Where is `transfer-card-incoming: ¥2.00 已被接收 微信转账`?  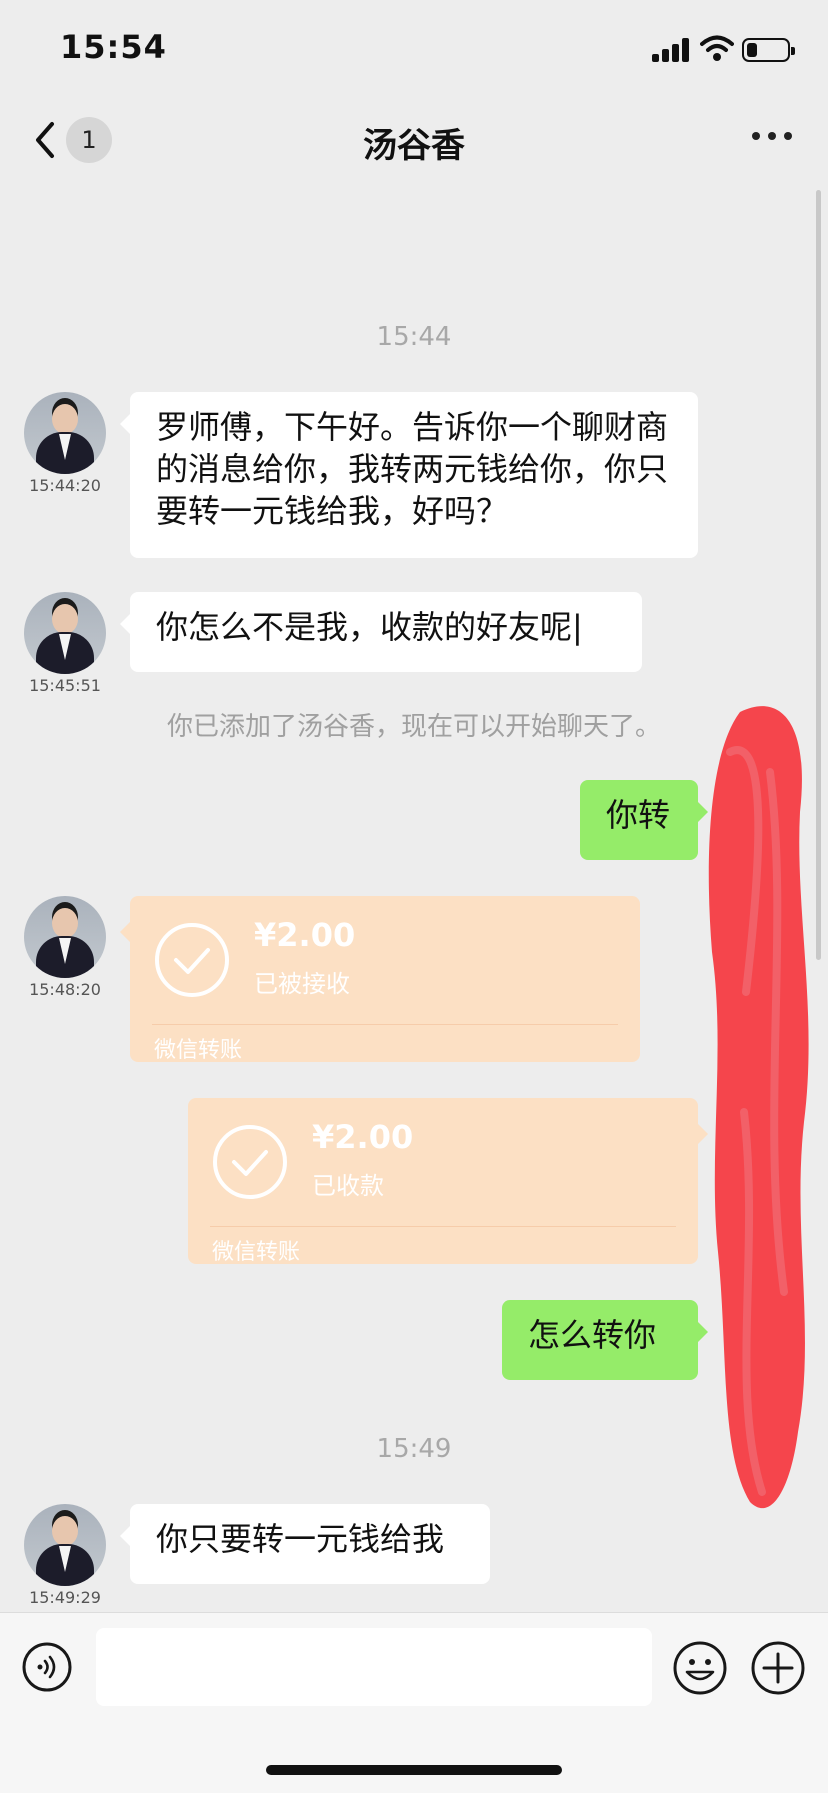 transfer-card-incoming: ¥2.00 已被接收 微信转账 is located at coordinates (380, 979).